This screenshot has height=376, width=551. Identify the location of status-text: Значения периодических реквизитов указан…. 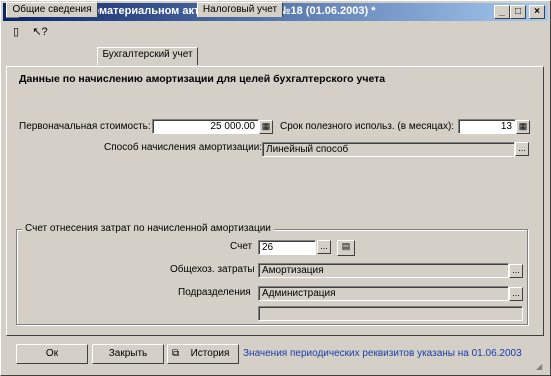
(382, 353).